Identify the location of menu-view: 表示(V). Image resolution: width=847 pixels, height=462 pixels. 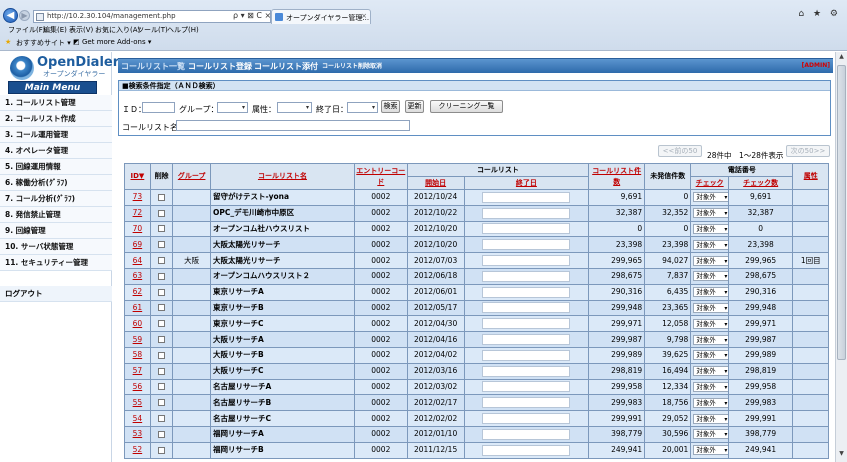
(81, 30).